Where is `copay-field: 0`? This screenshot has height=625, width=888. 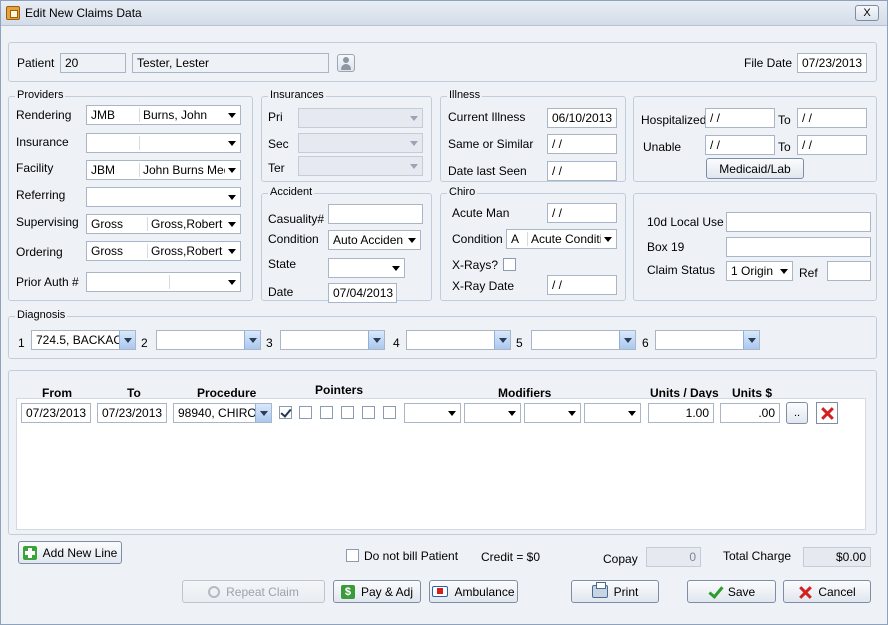
copay-field: 0 is located at coordinates (673, 557).